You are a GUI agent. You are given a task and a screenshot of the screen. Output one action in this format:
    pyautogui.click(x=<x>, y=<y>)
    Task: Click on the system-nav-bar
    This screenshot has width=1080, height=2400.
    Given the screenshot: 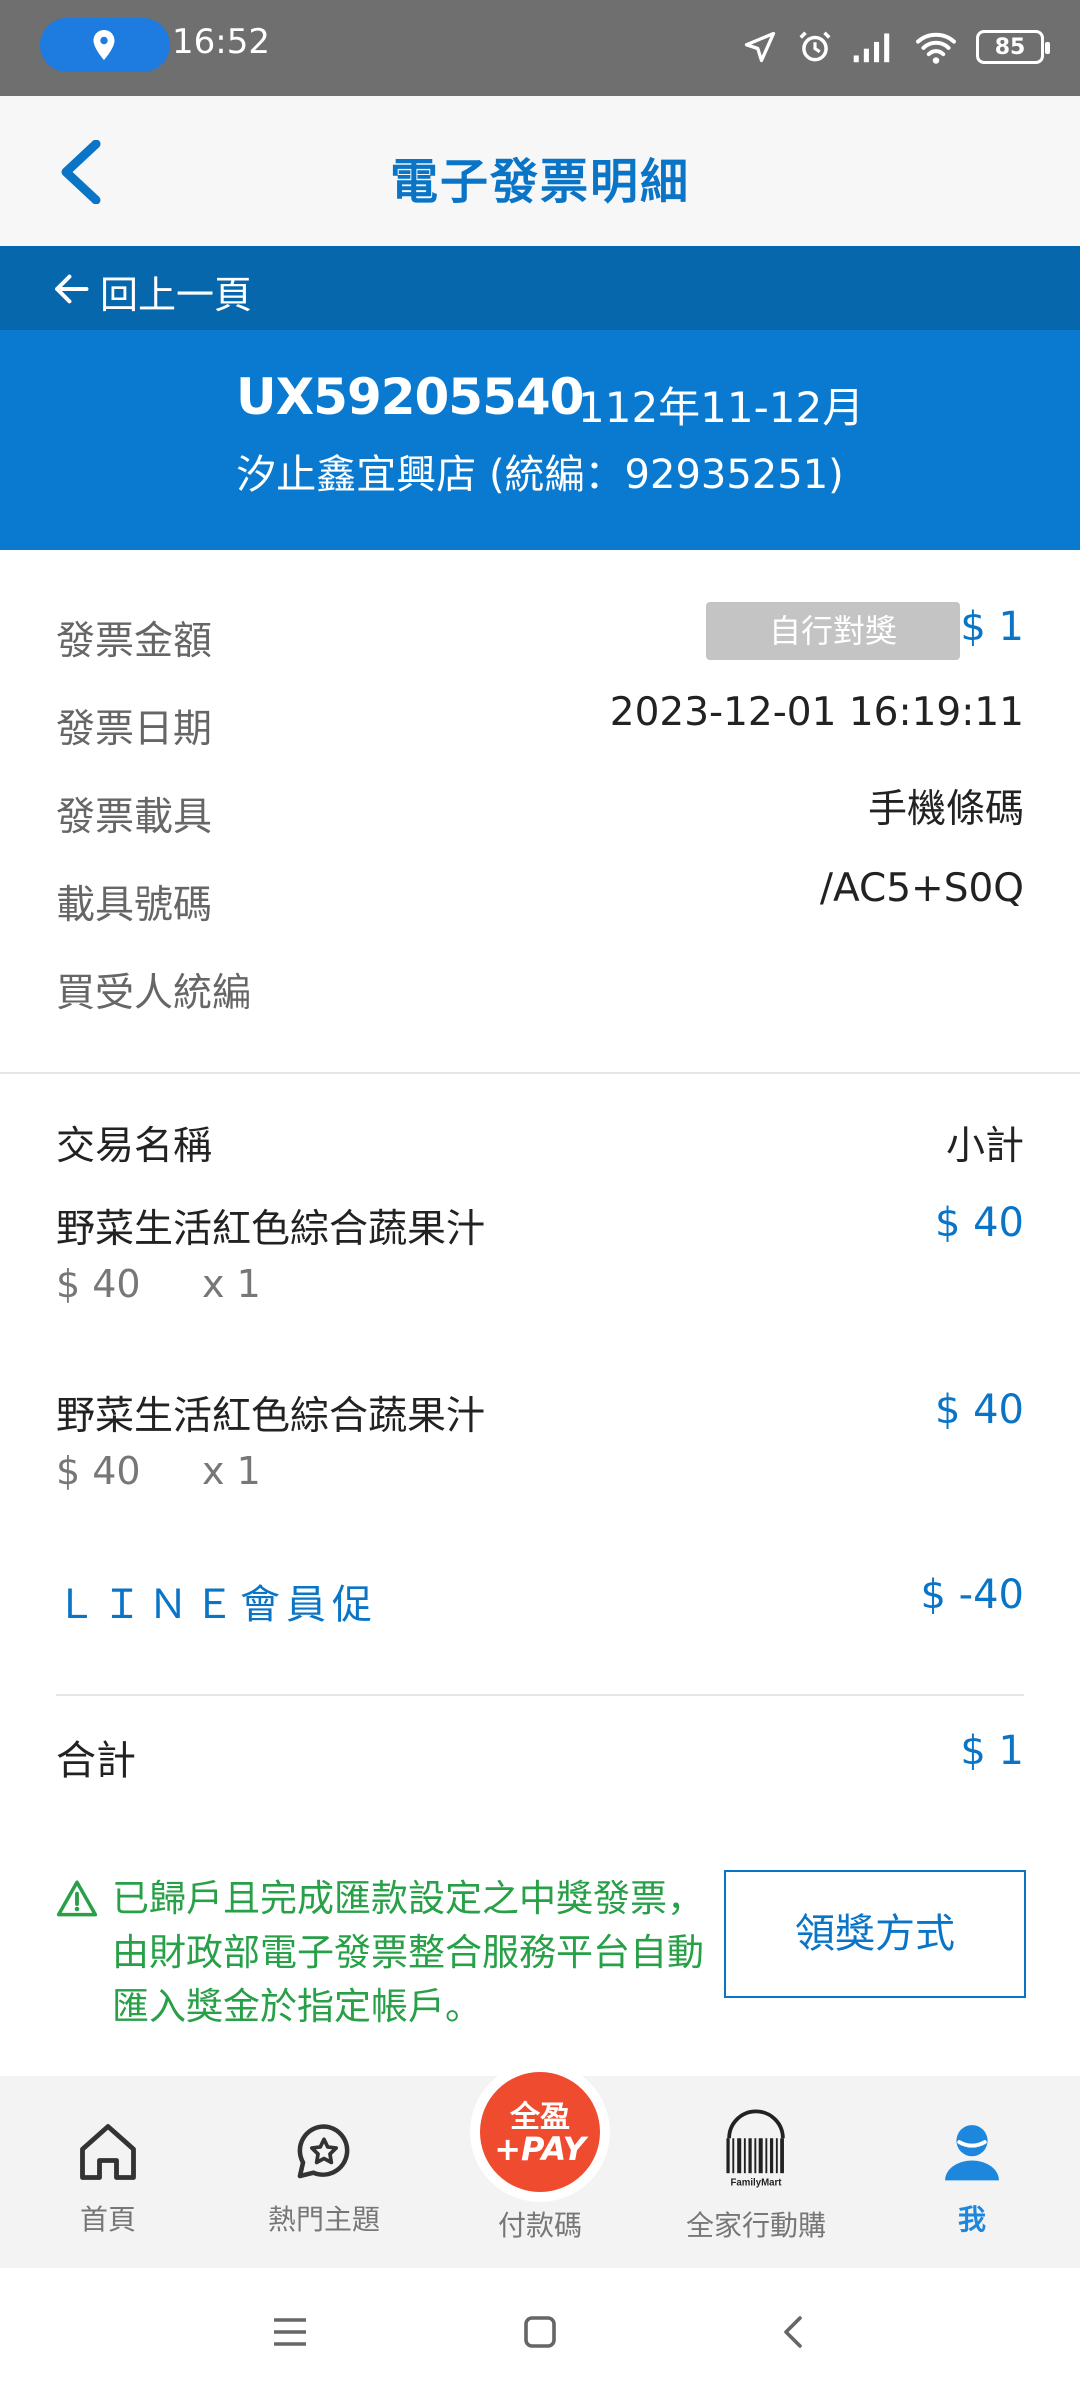 What is the action you would take?
    pyautogui.click(x=540, y=2334)
    